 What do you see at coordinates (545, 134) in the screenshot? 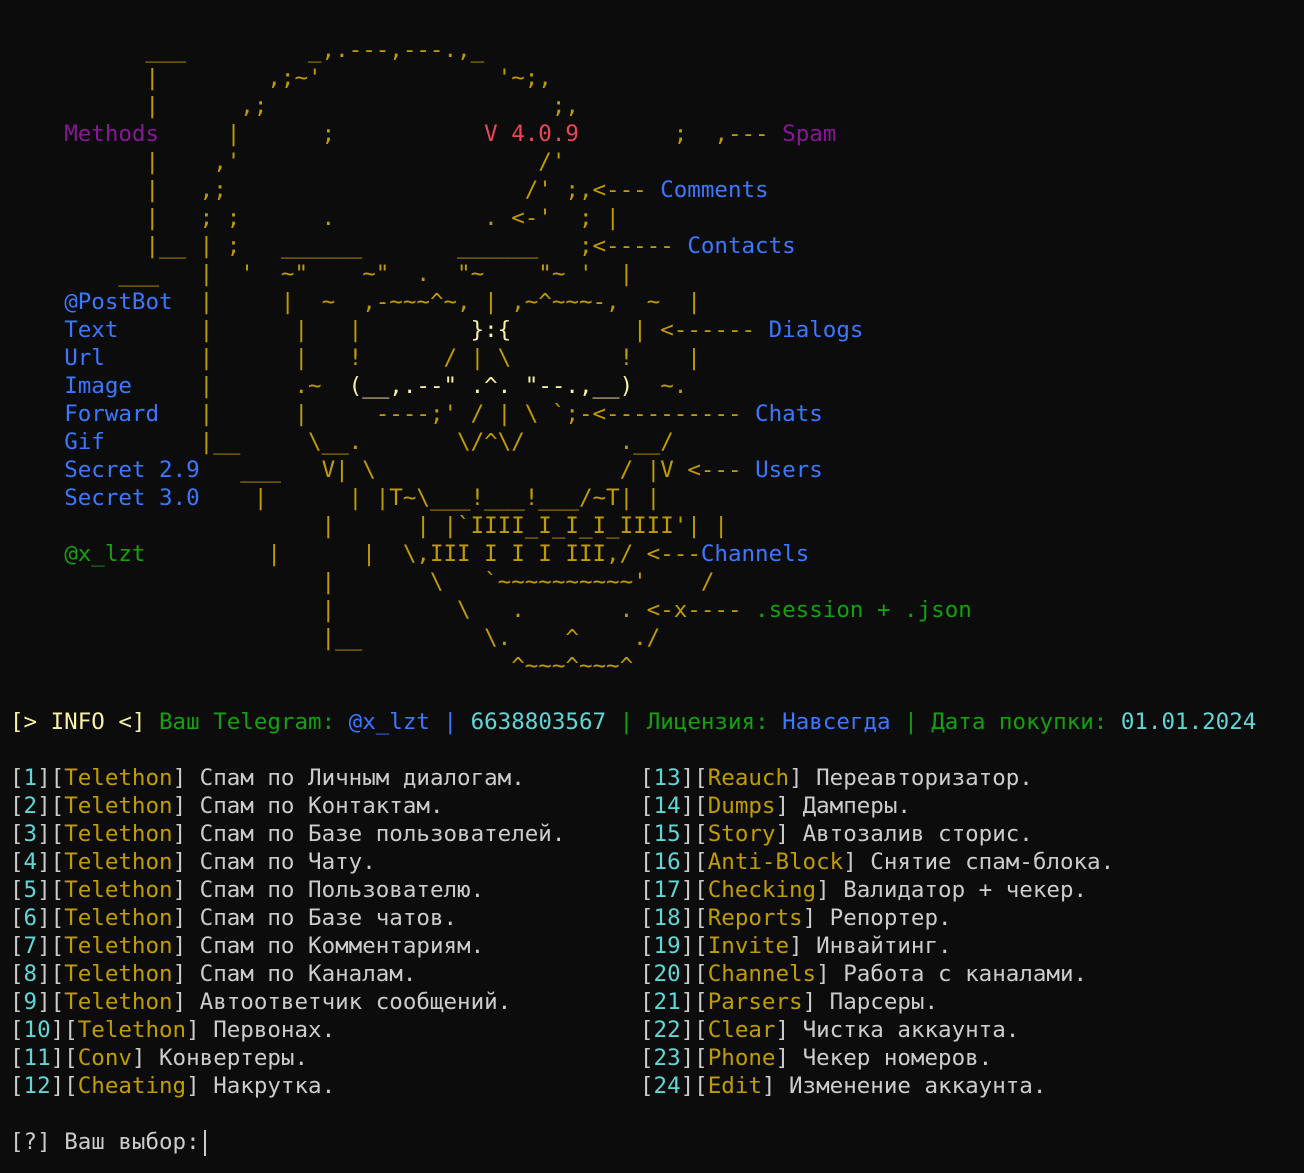
I see `version-number: 4.0.9` at bounding box center [545, 134].